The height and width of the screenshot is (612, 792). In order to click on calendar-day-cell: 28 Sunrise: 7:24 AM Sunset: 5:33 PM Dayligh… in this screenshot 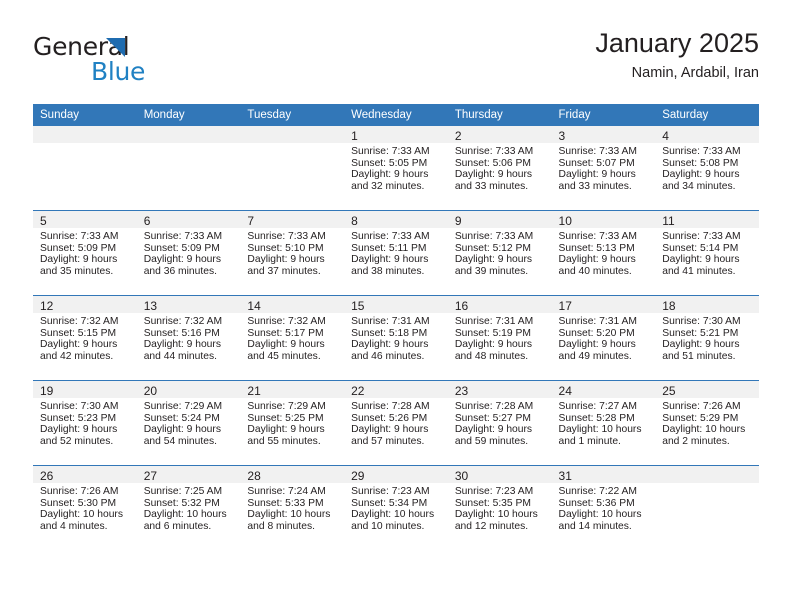, I will do `click(292, 507)`.